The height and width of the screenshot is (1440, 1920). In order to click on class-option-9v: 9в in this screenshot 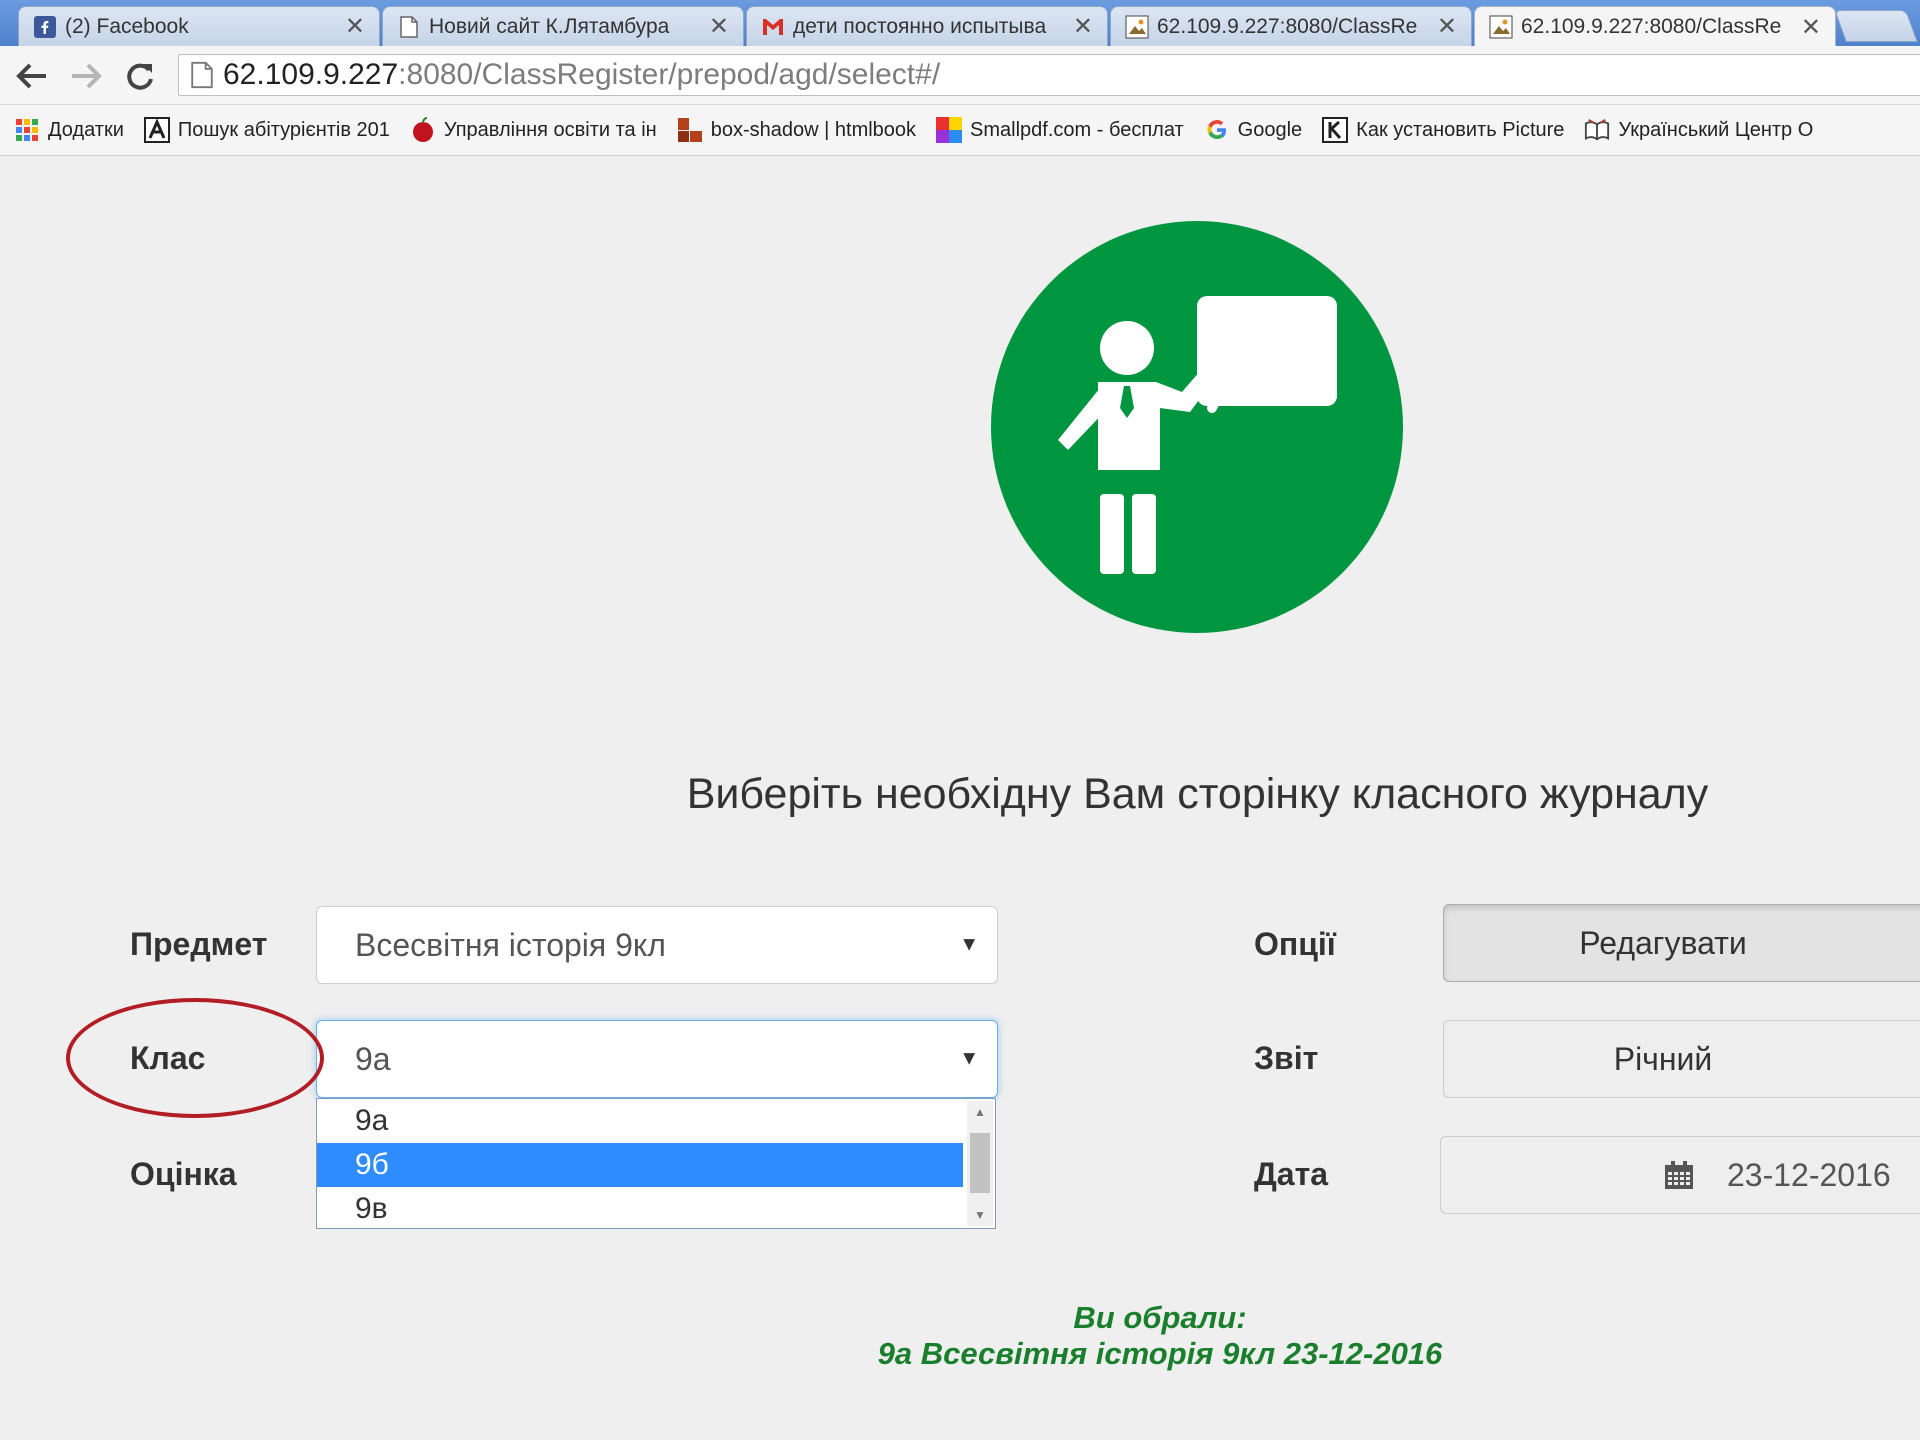, I will do `click(640, 1207)`.